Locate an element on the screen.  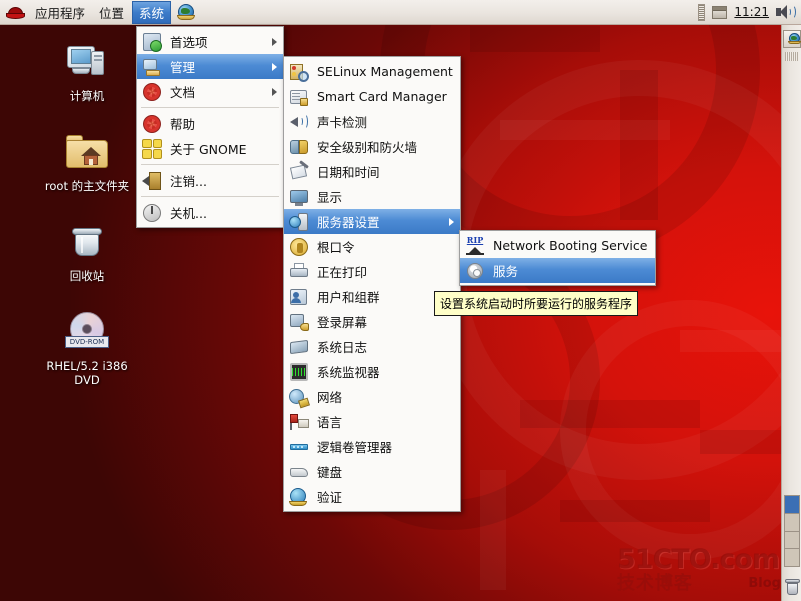
desktop-icon-label: root 的主文件夹 is located at coordinates (87, 186).